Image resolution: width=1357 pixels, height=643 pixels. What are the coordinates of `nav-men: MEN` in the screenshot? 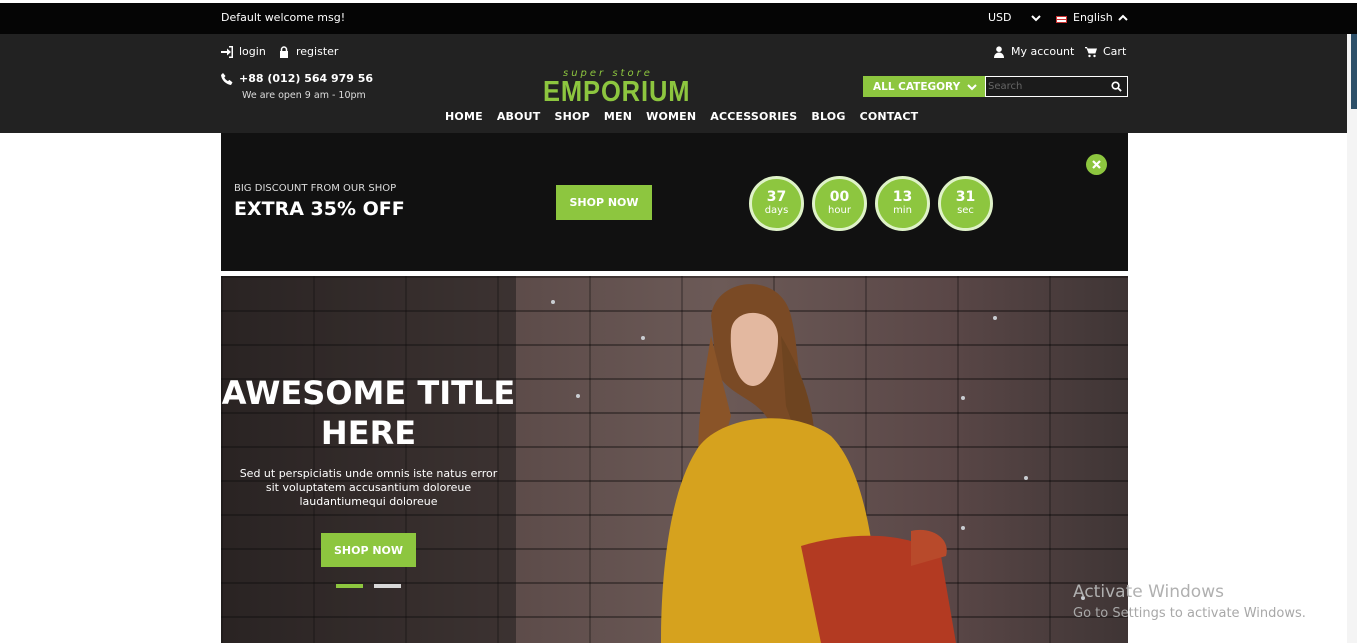 It's located at (618, 116).